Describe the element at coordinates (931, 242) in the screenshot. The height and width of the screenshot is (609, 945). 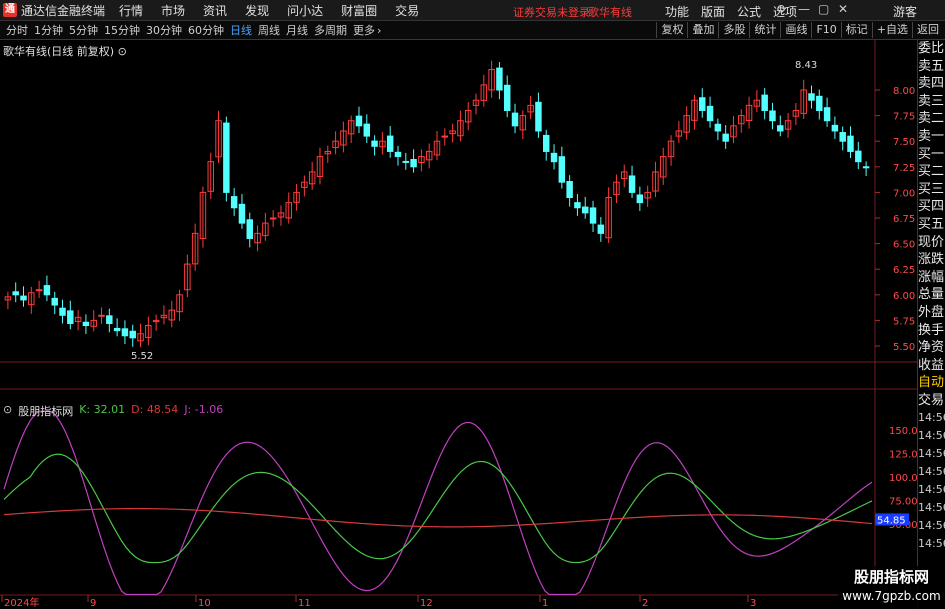
I see `quote-label: 现价` at that location.